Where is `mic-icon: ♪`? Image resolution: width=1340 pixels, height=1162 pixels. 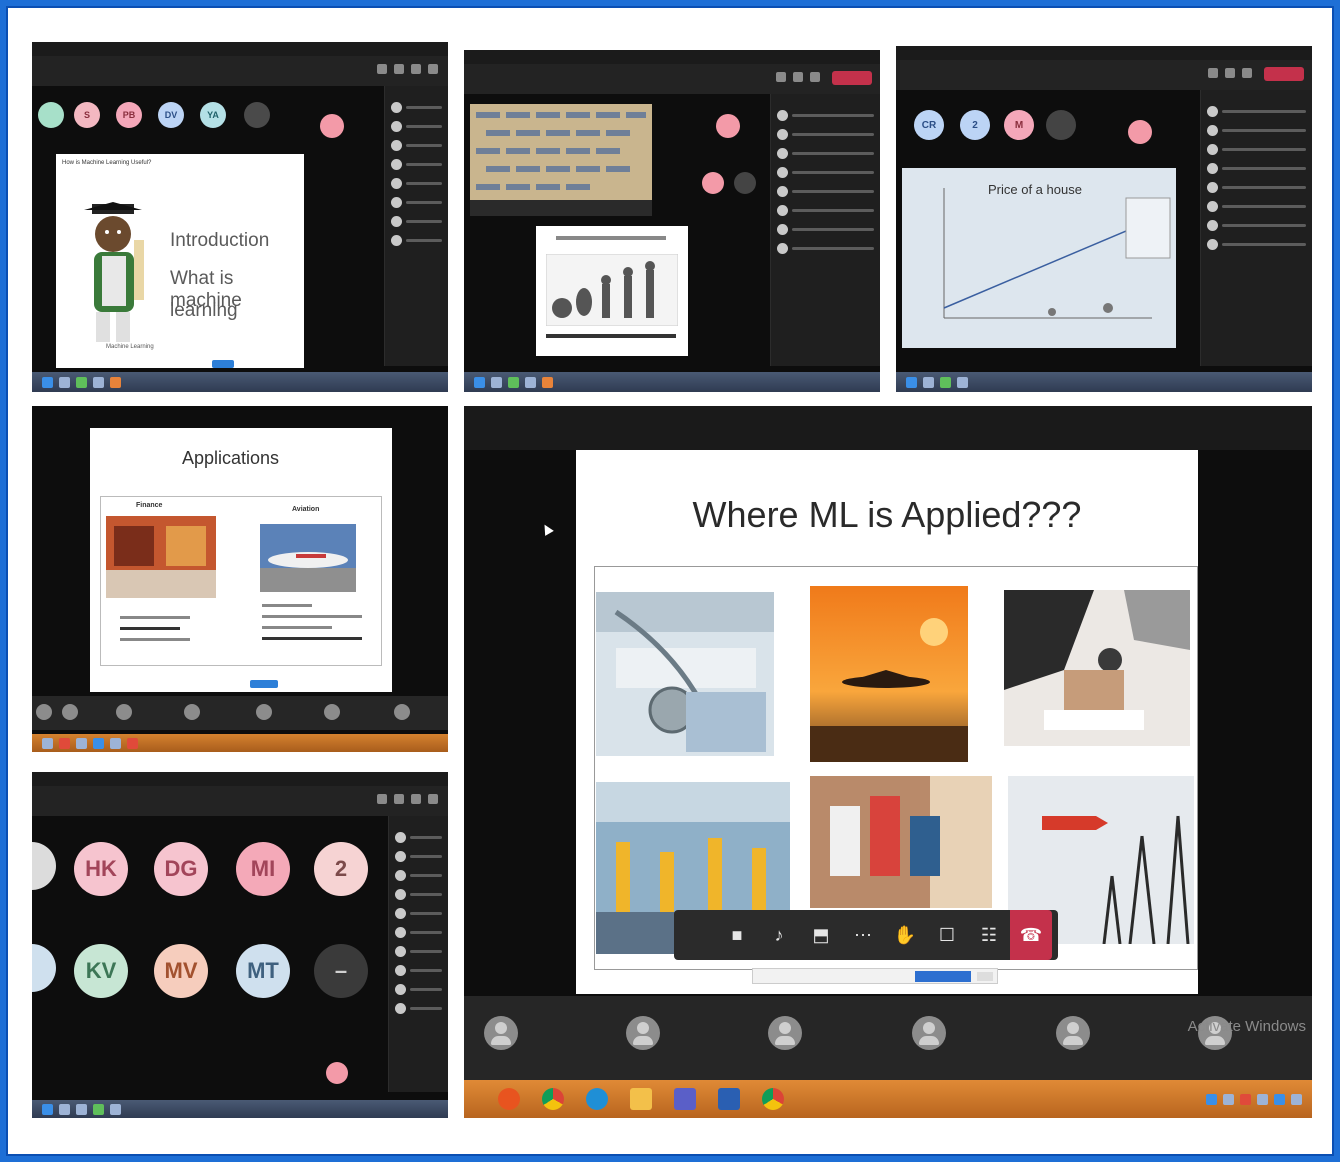
mic-icon: ♪ is located at coordinates (779, 935).